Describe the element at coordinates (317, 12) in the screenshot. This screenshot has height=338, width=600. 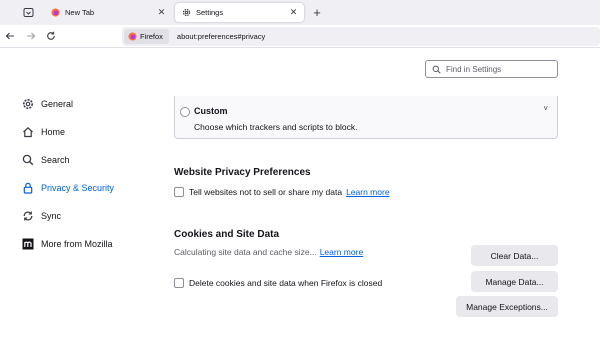
I see `new-tab-plus-icon: +` at that location.